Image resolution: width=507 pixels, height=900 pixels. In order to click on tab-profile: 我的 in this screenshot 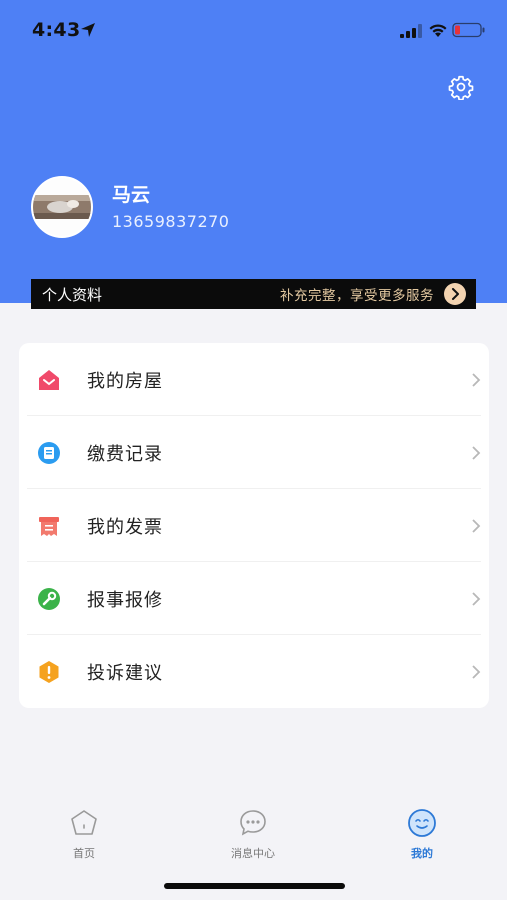, I will do `click(422, 838)`.